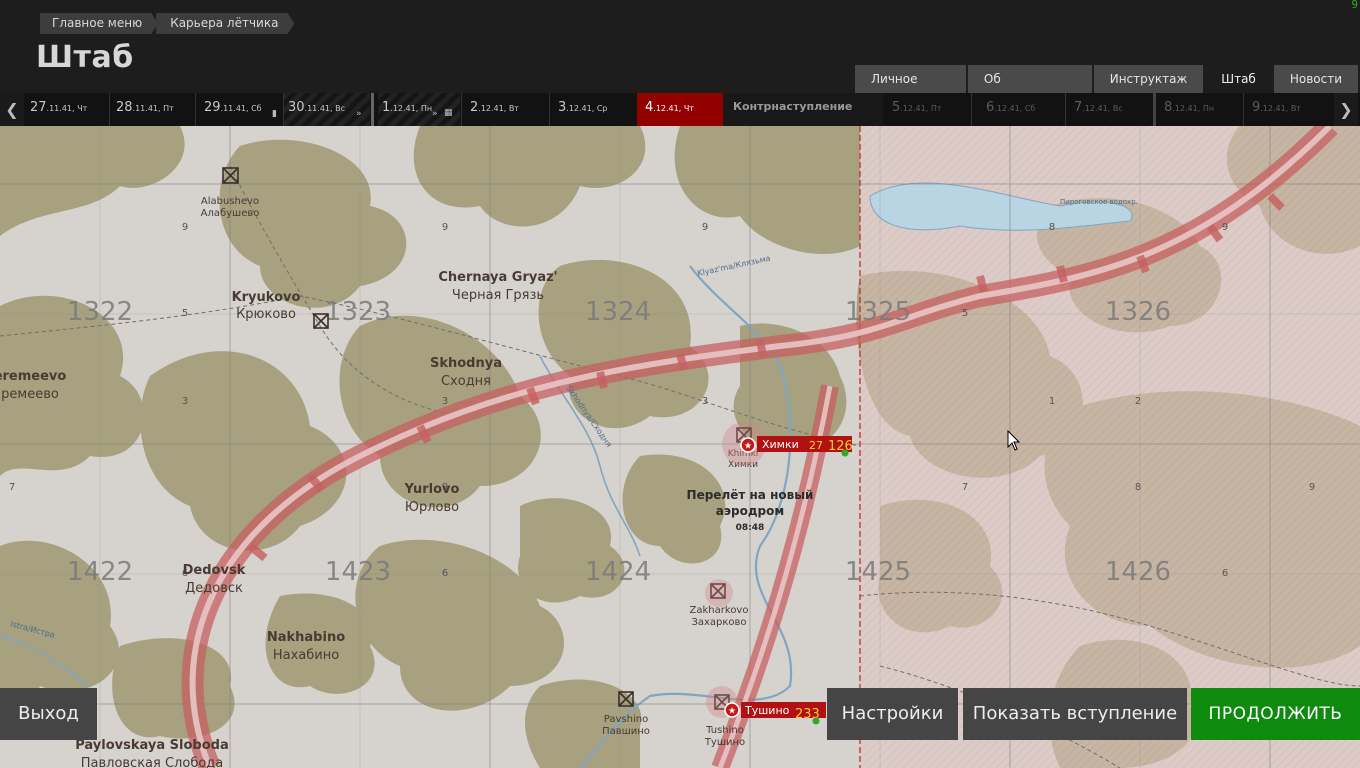 The height and width of the screenshot is (768, 1360). I want to click on page-title: Штаб, so click(85, 57).